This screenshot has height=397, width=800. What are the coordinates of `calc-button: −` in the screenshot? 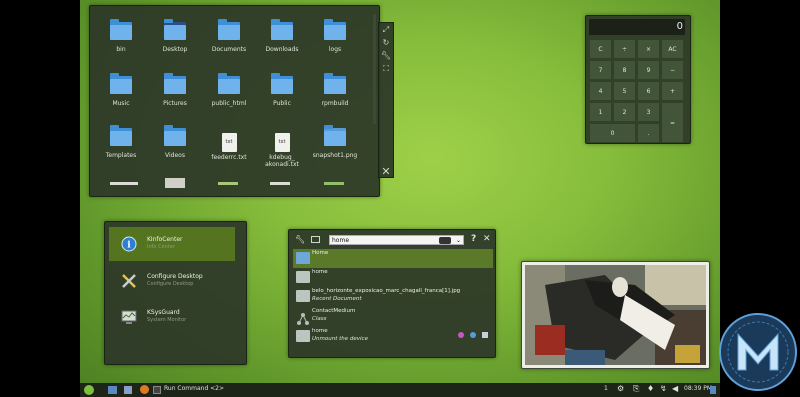 It's located at (672, 70).